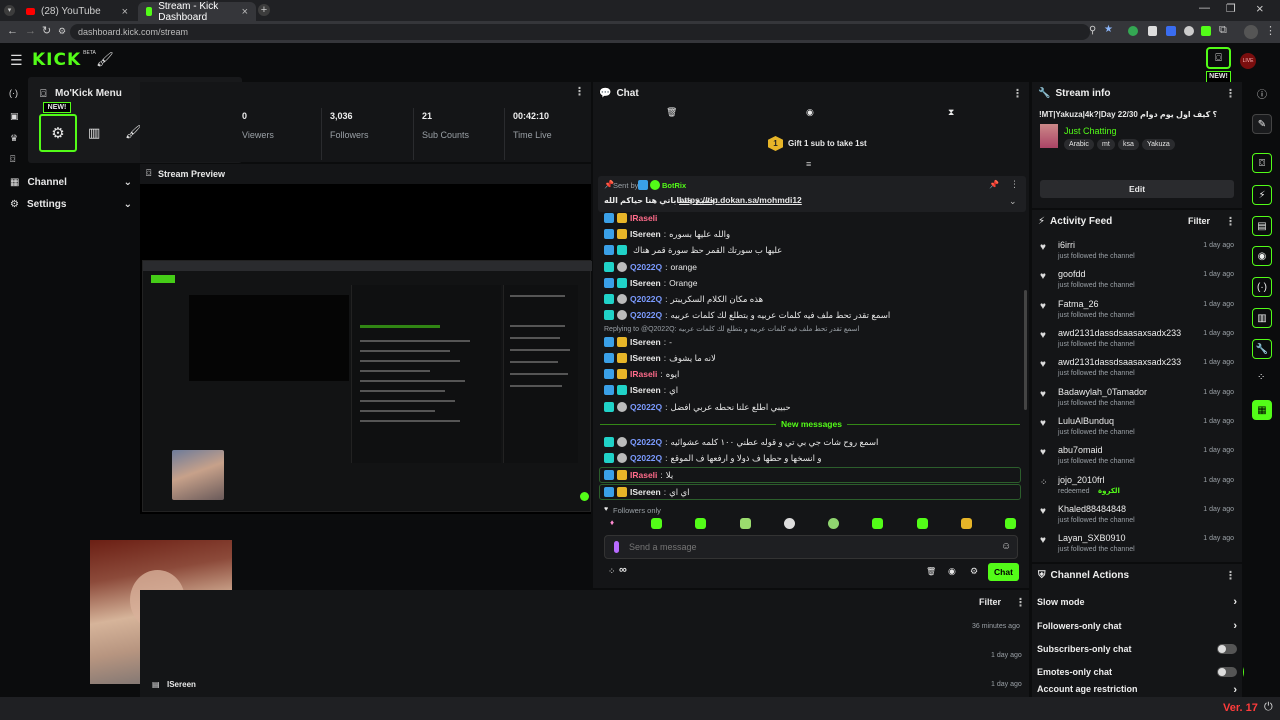 The image size is (1280, 720). What do you see at coordinates (1013, 201) in the screenshot?
I see `chevron-down-icon: ⌄` at bounding box center [1013, 201].